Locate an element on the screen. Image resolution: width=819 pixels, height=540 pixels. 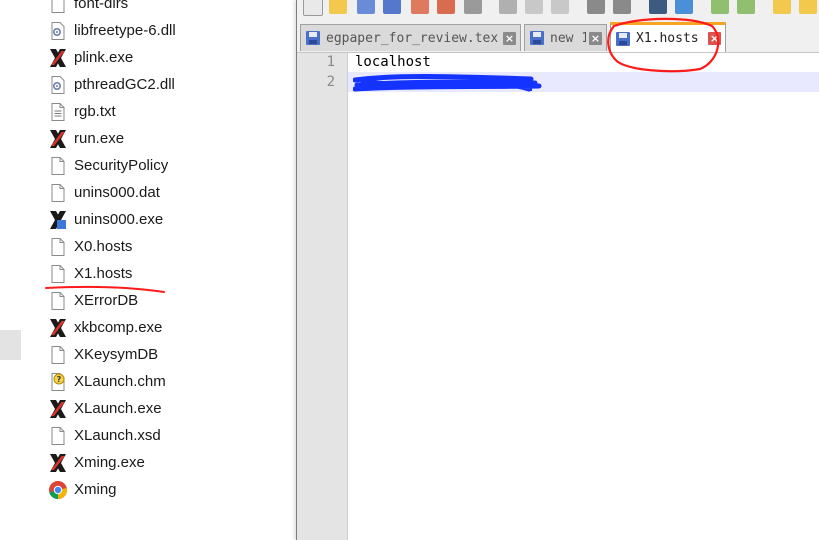
file-name: unins000.dat is located at coordinates (117, 192).